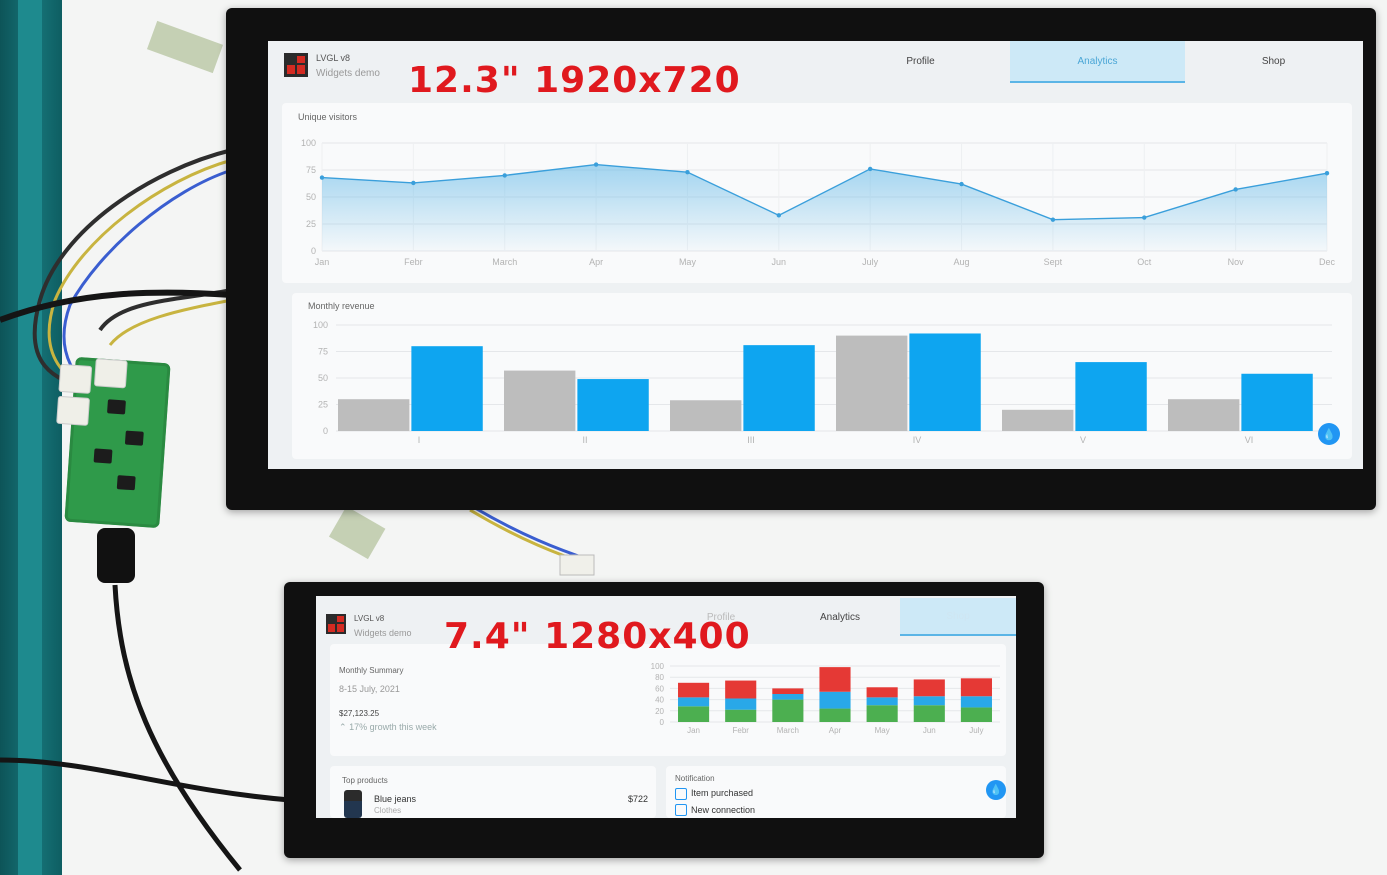  I want to click on x-tick-label: Nov, so click(1236, 262).